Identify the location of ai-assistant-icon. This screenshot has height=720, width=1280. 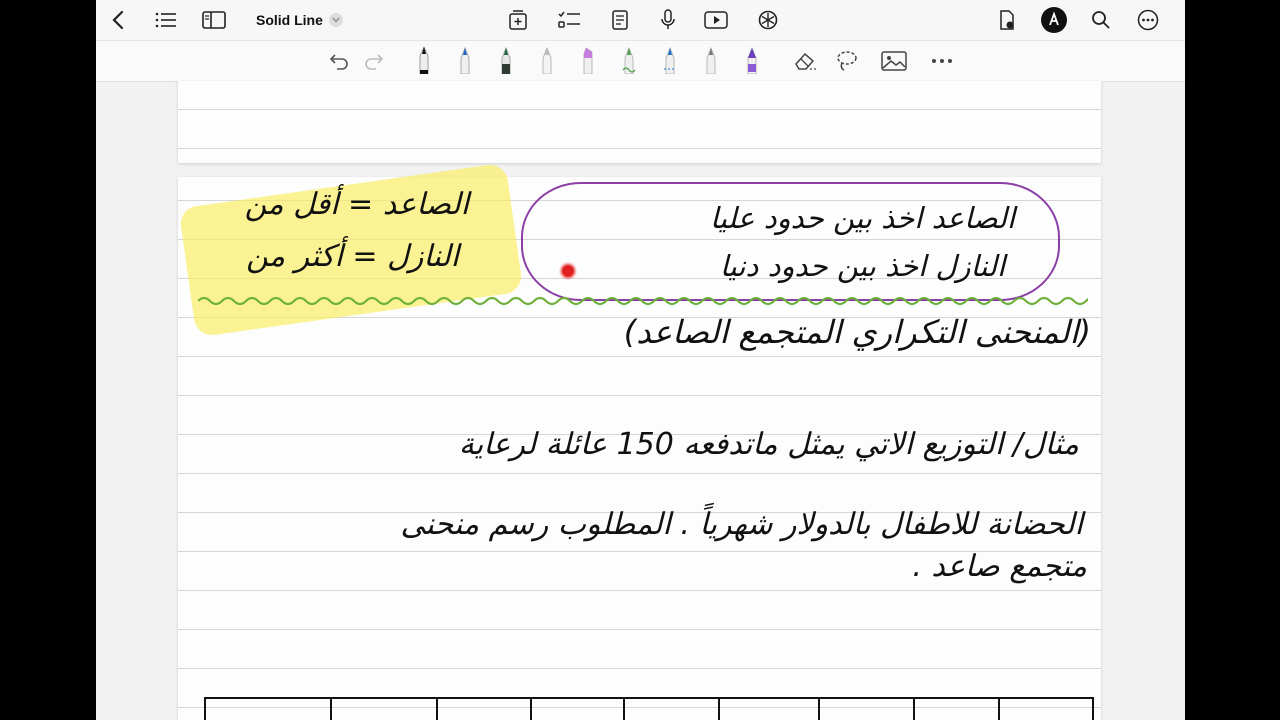
(768, 20).